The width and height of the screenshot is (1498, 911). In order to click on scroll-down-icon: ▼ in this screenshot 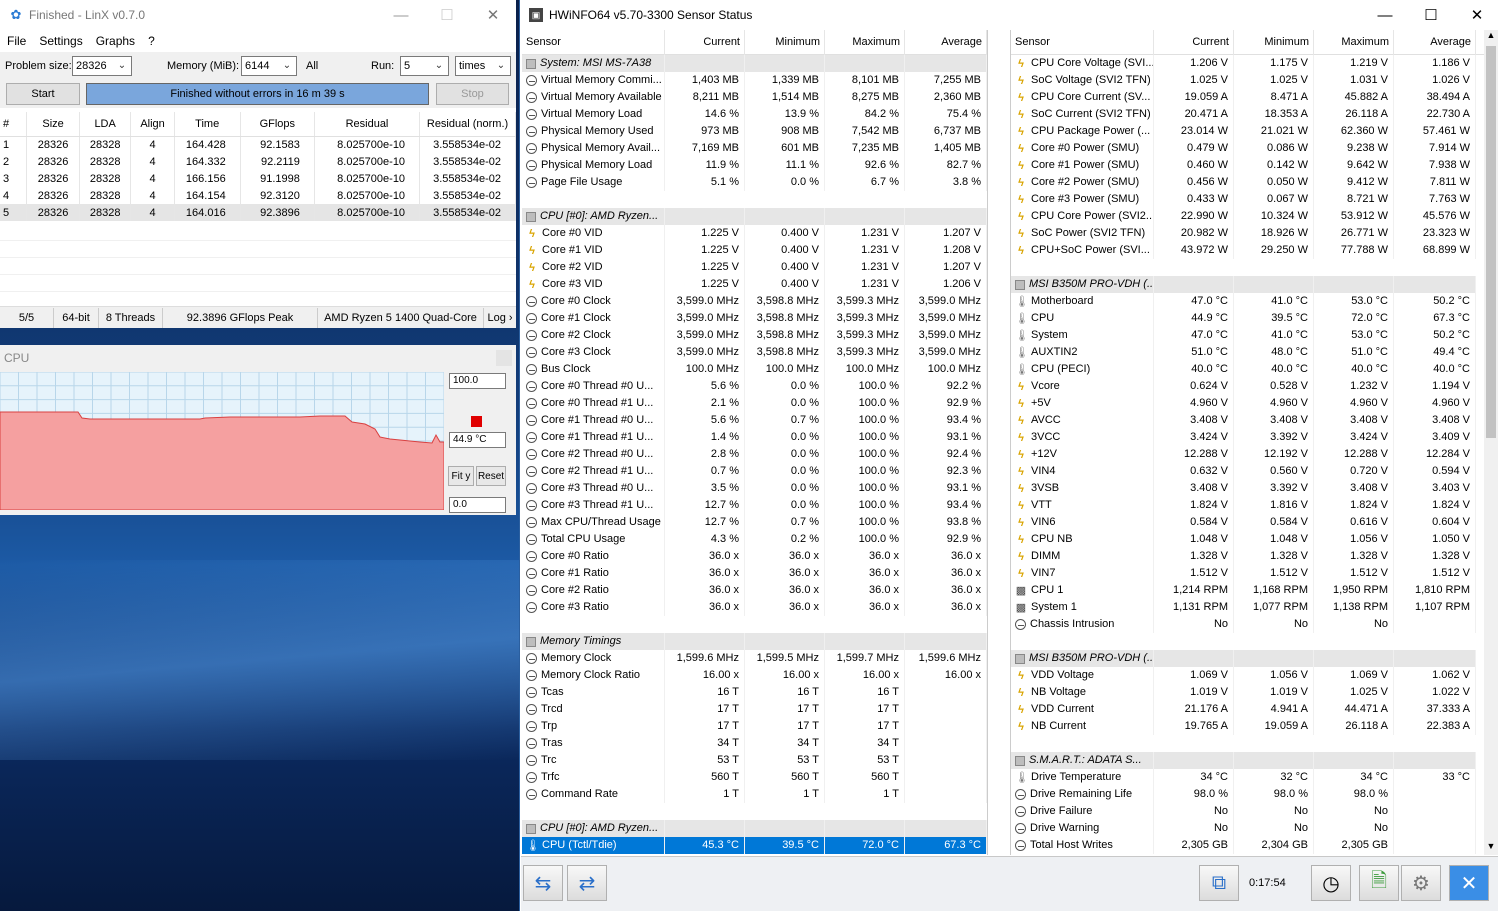, I will do `click(1491, 848)`.